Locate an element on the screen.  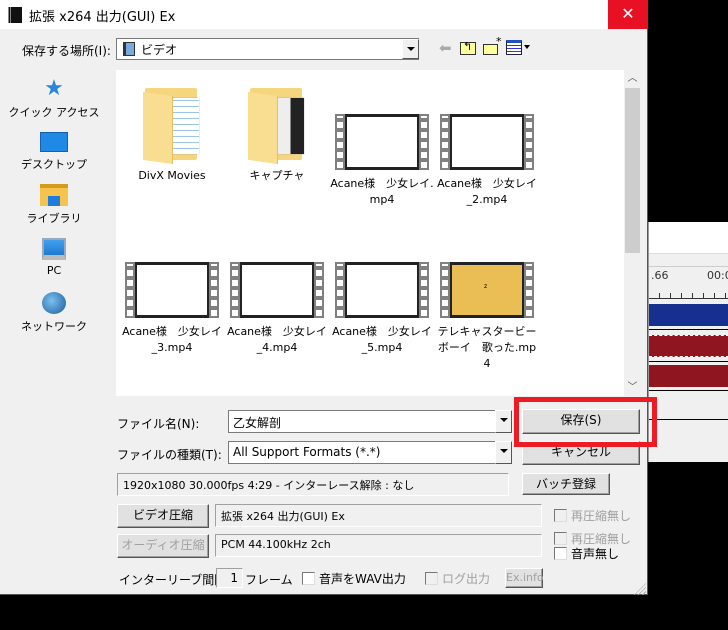
ruler-label: .66 is located at coordinates (660, 275).